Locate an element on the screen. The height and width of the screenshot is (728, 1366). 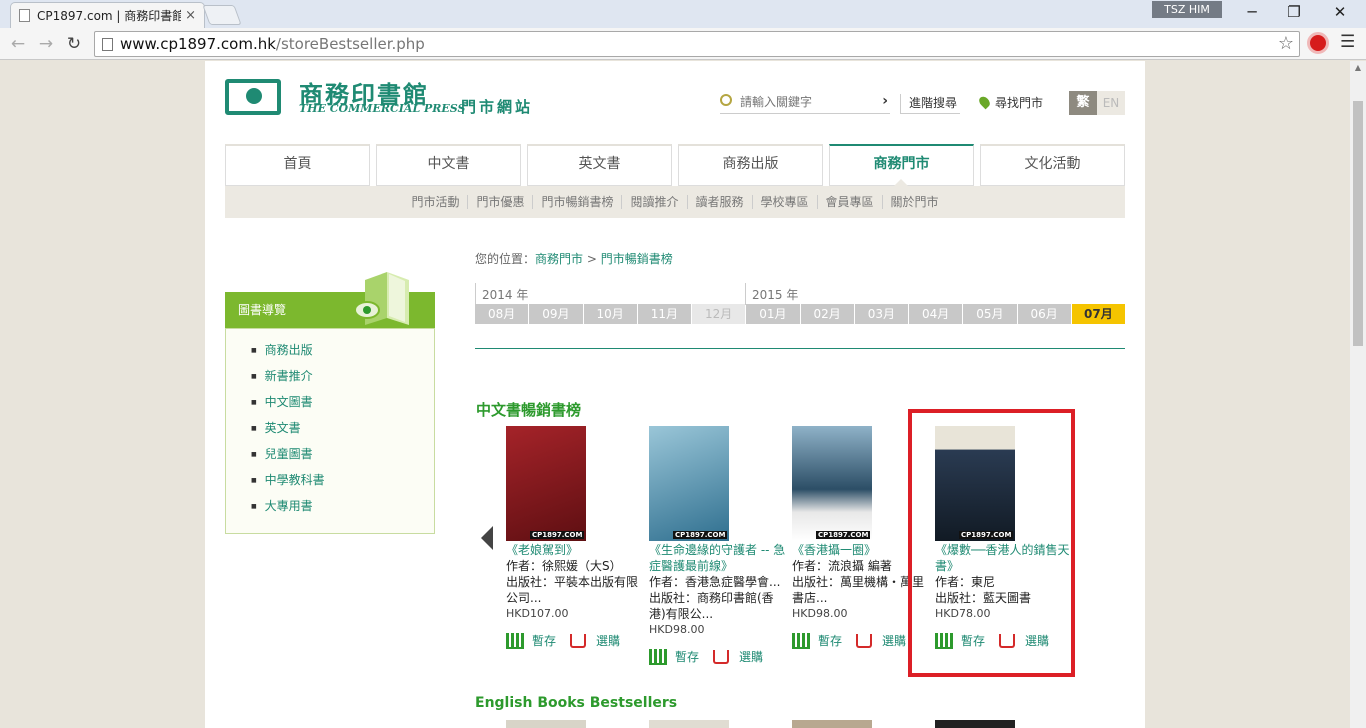
search-submit-icon: › is located at coordinates (885, 101).